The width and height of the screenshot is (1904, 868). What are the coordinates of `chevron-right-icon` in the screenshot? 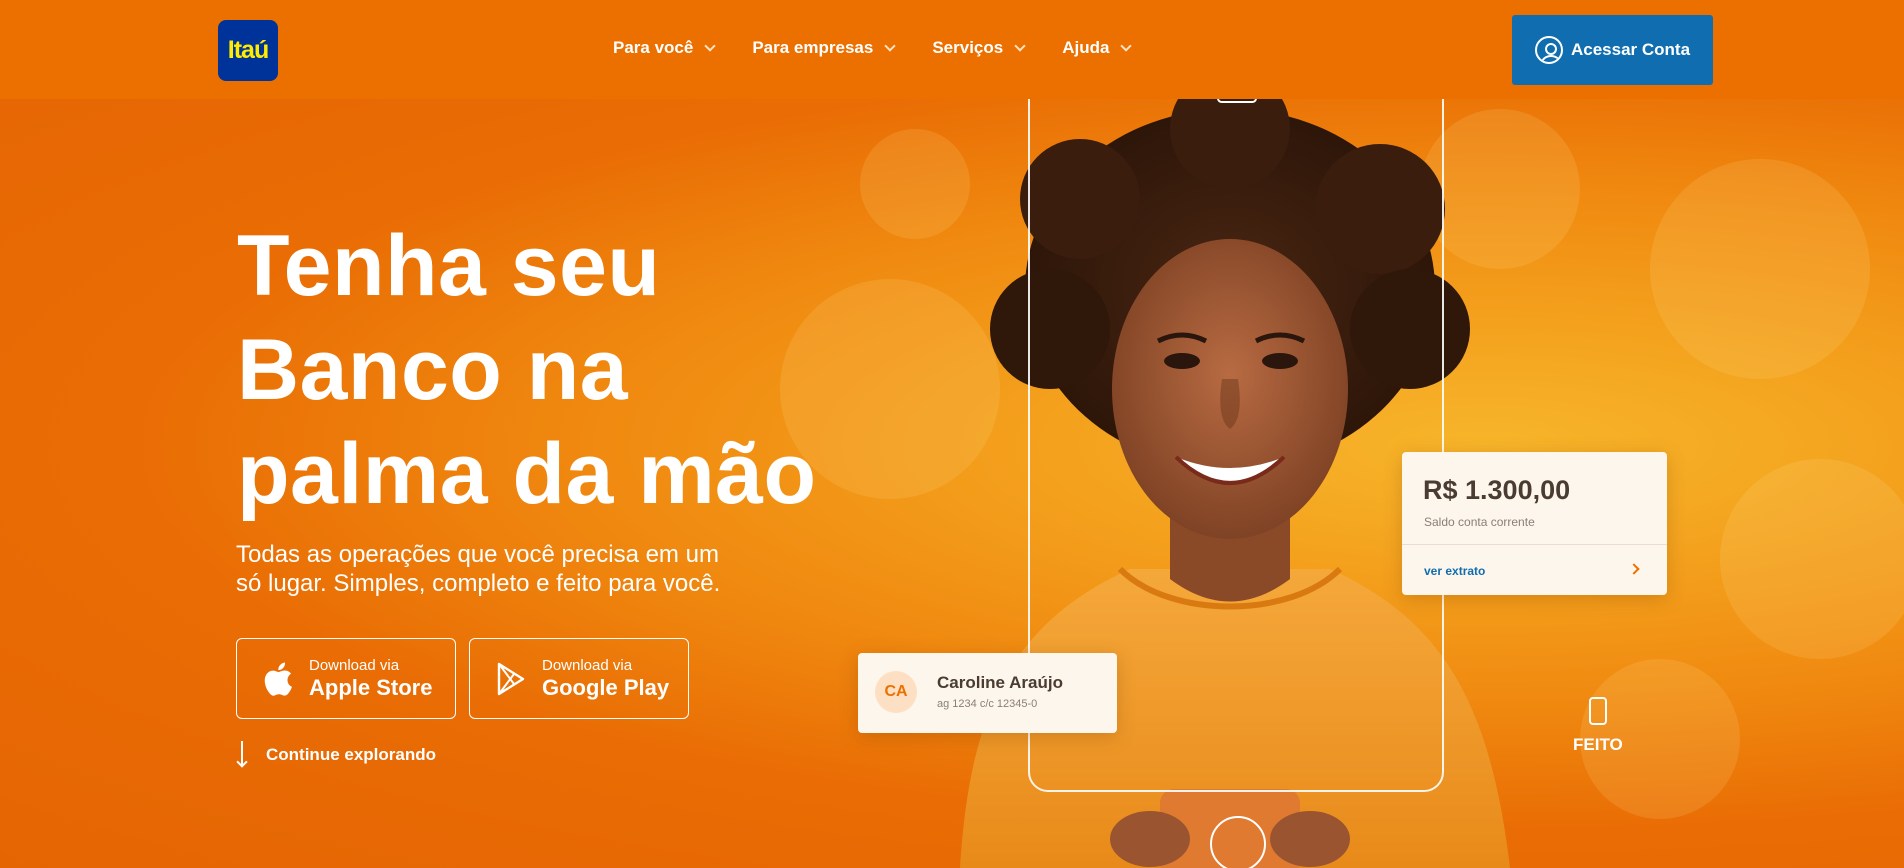 It's located at (1634, 569).